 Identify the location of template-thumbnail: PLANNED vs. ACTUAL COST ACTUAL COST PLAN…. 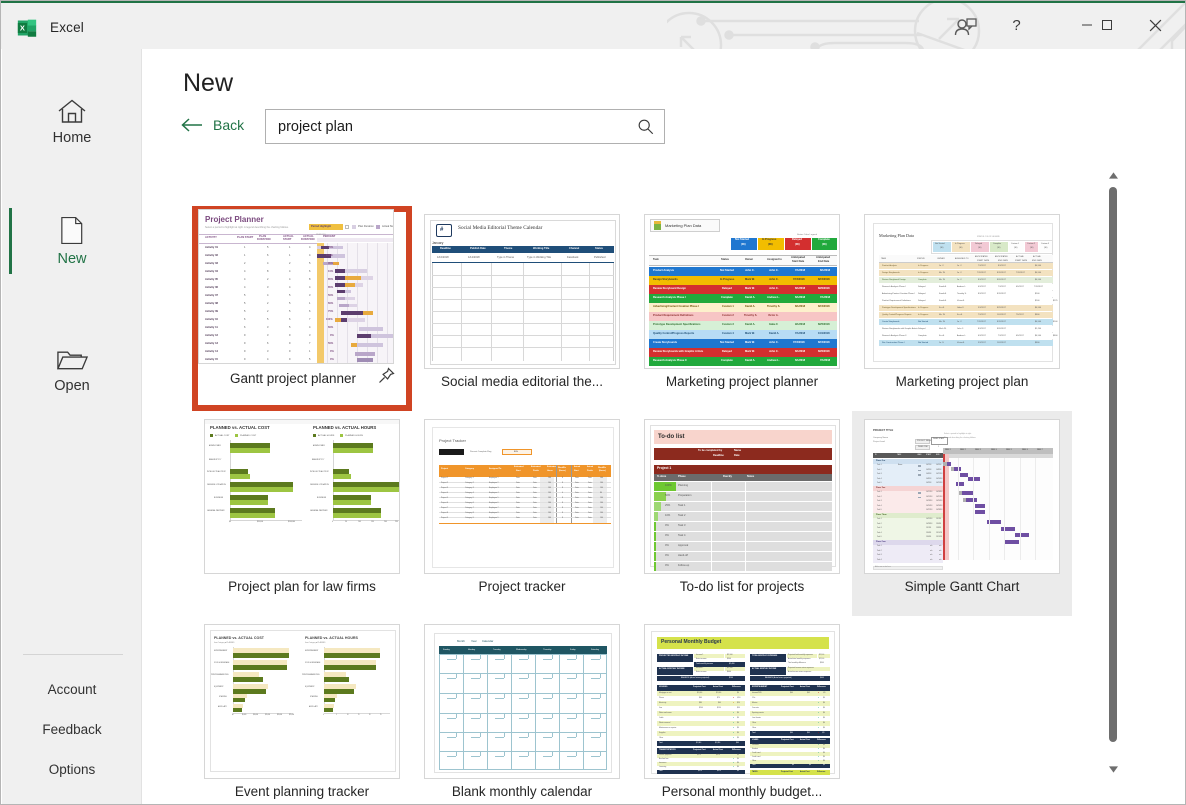
(302, 496).